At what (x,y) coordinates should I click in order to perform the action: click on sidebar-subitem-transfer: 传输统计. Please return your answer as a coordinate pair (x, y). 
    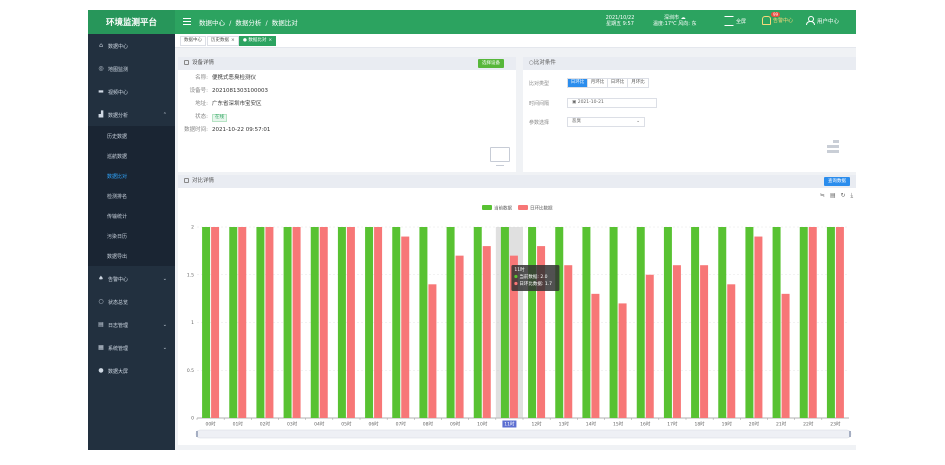
    Looking at the image, I should click on (131, 216).